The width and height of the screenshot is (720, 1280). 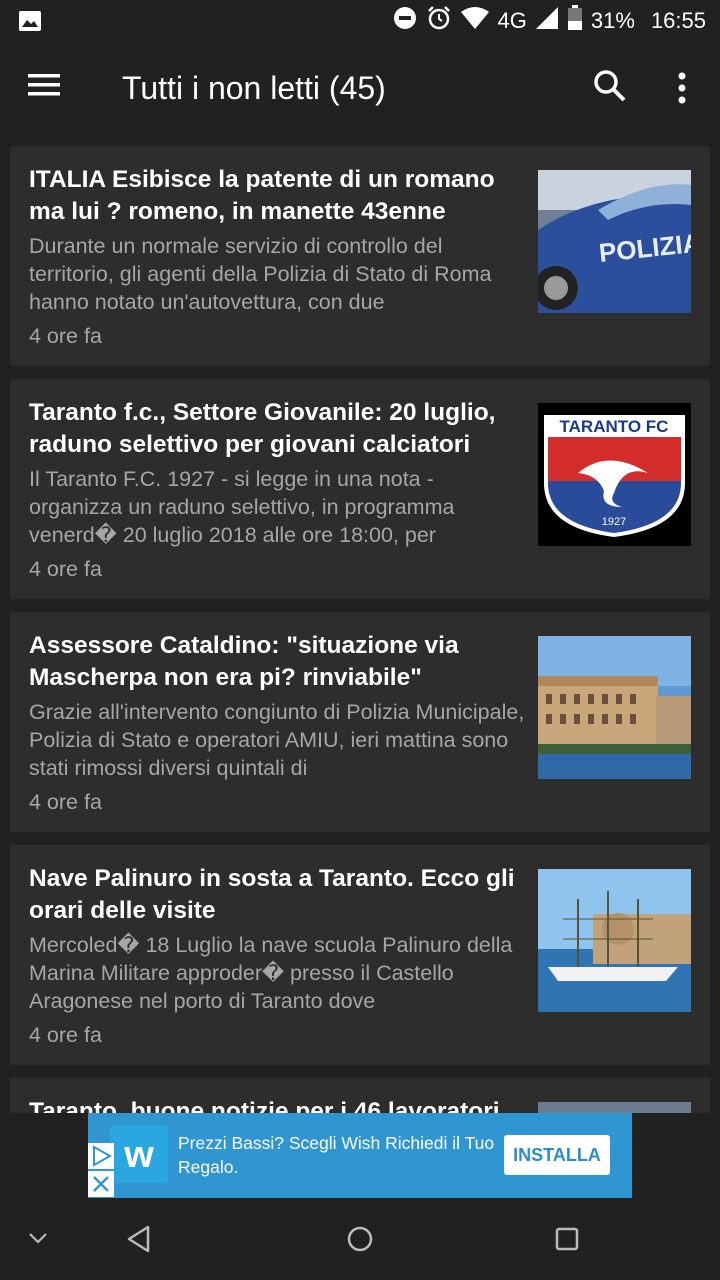 What do you see at coordinates (614, 474) in the screenshot?
I see `article-thumbnail: TARANTO FC 1927` at bounding box center [614, 474].